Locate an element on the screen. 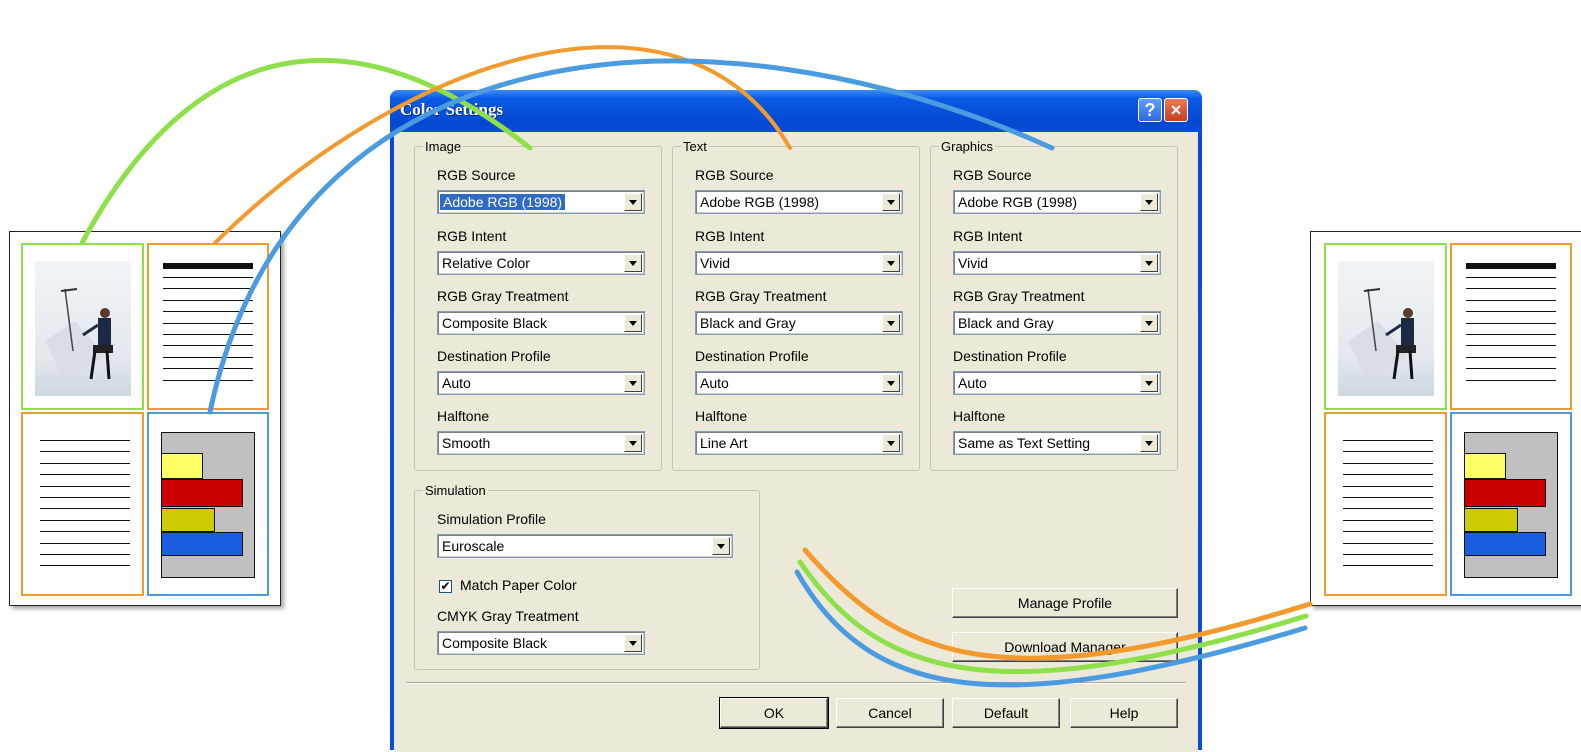 This screenshot has width=1581, height=752. image-connector is located at coordinates (306, 151).